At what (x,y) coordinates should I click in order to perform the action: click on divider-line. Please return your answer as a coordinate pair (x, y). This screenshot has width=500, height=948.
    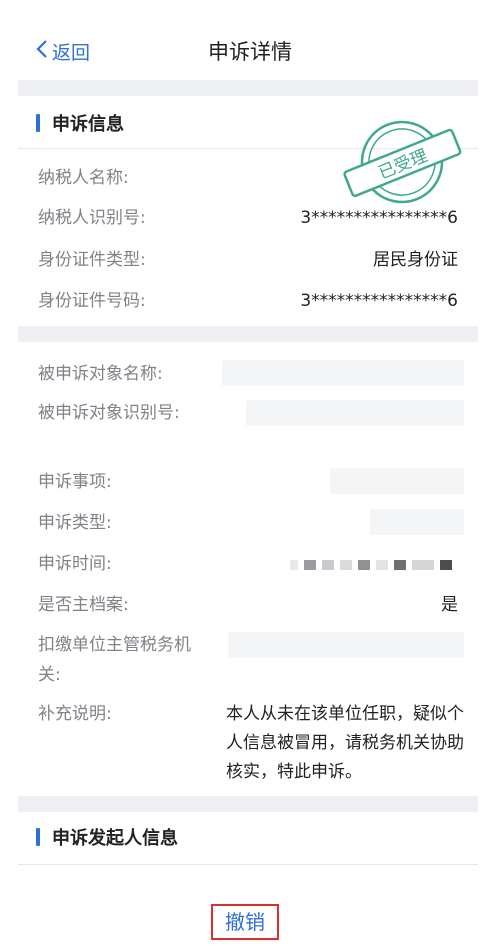
    Looking at the image, I should click on (248, 864).